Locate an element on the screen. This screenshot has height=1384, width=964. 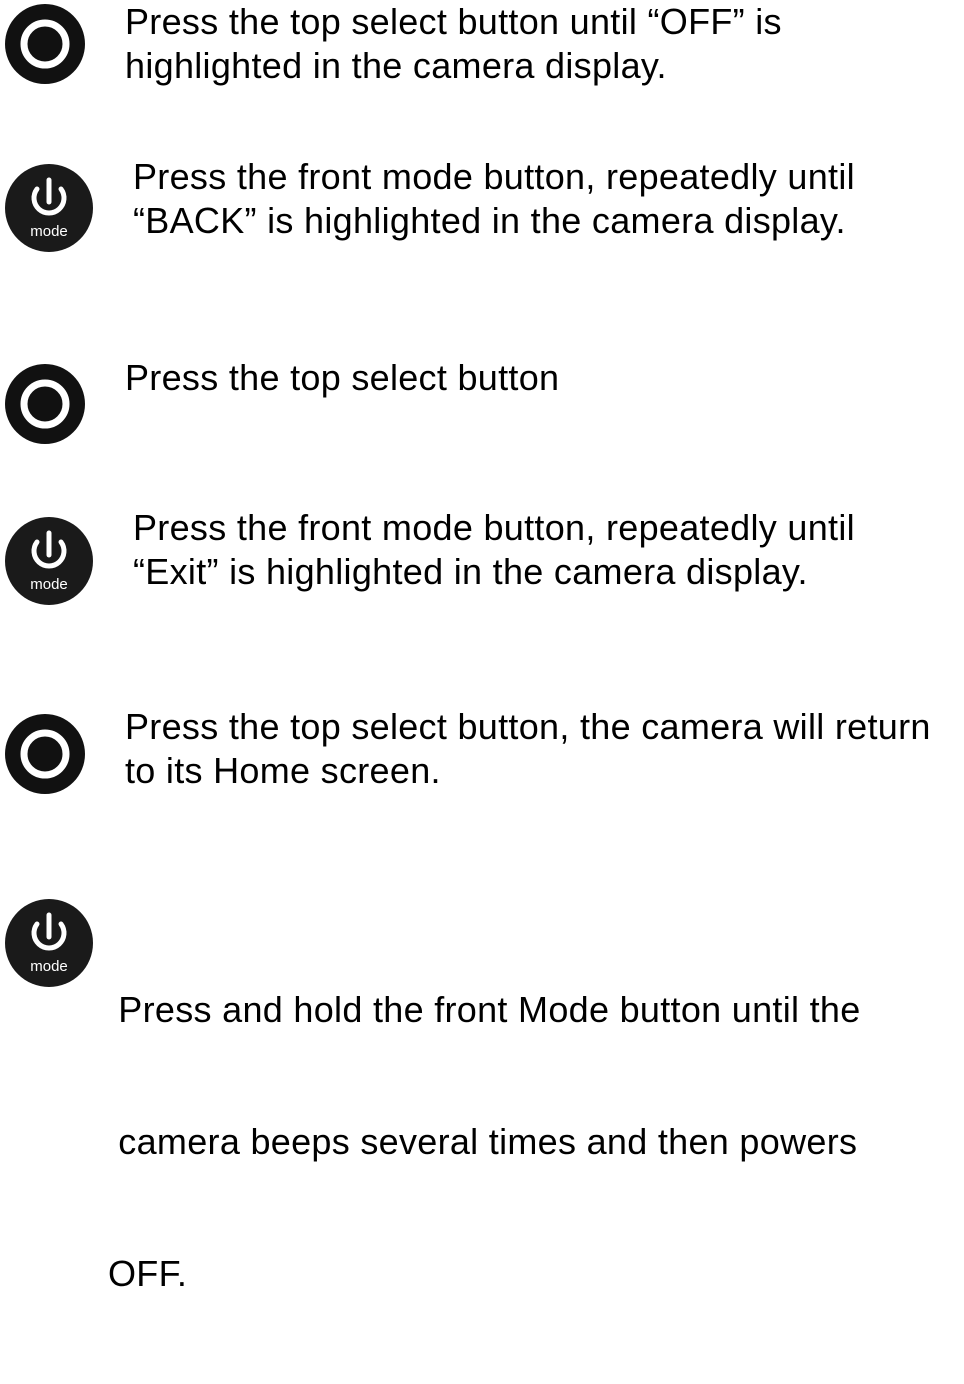
step-6-line-3: OFF. is located at coordinates (148, 1273).